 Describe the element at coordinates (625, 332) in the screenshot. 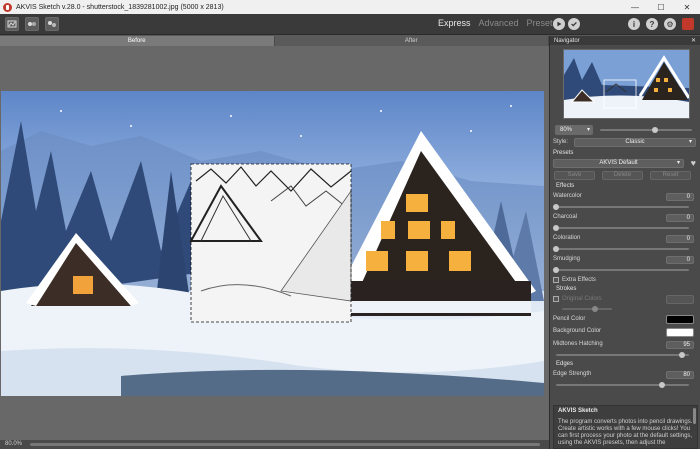

I see `background-color-row: Background Color` at that location.